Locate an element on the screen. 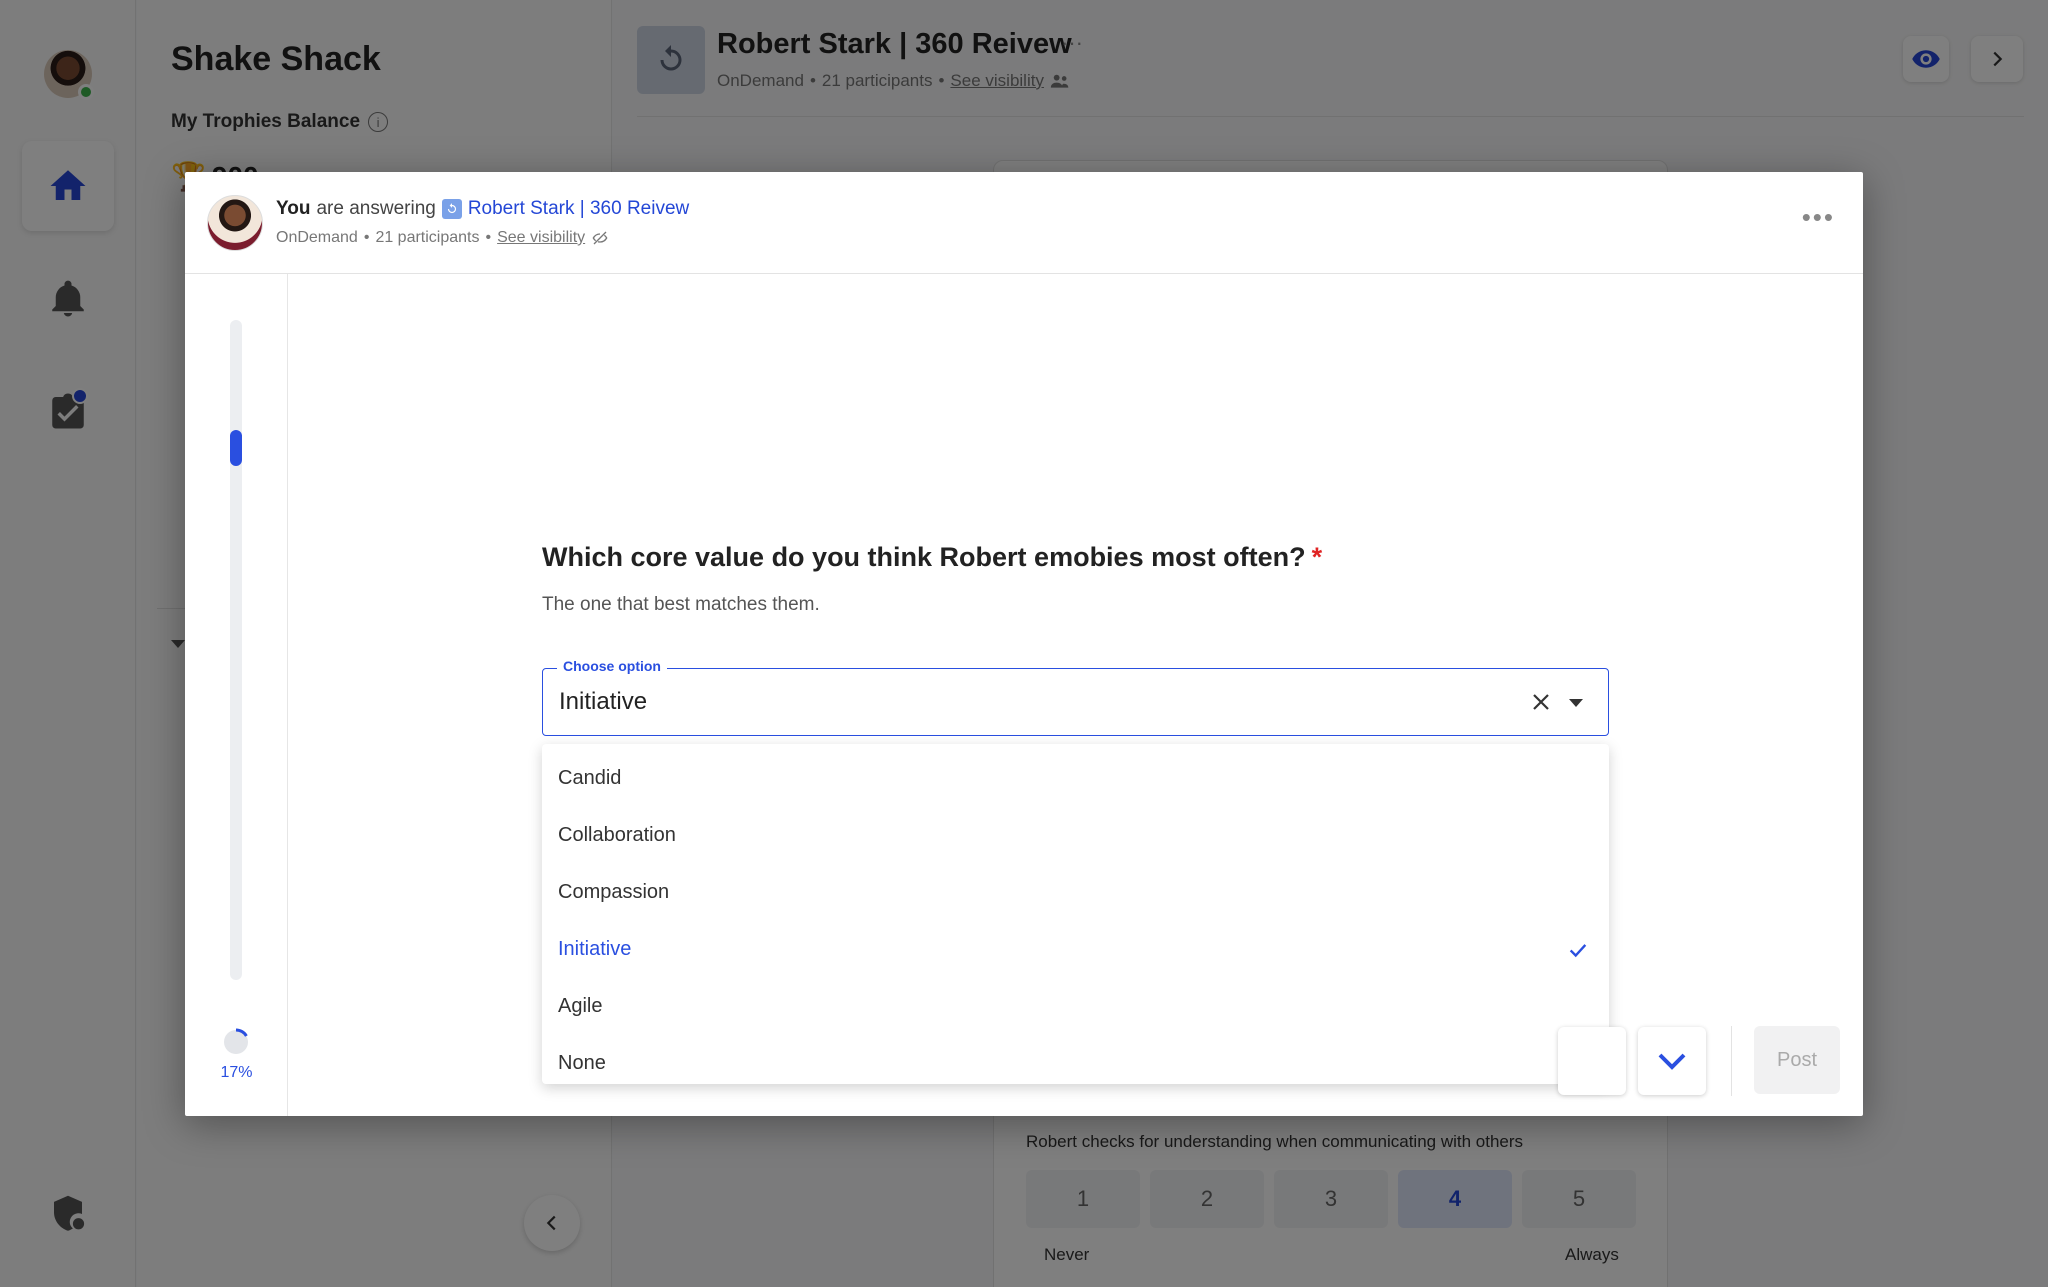 The width and height of the screenshot is (2048, 1287). checkmark-icon is located at coordinates (1578, 951).